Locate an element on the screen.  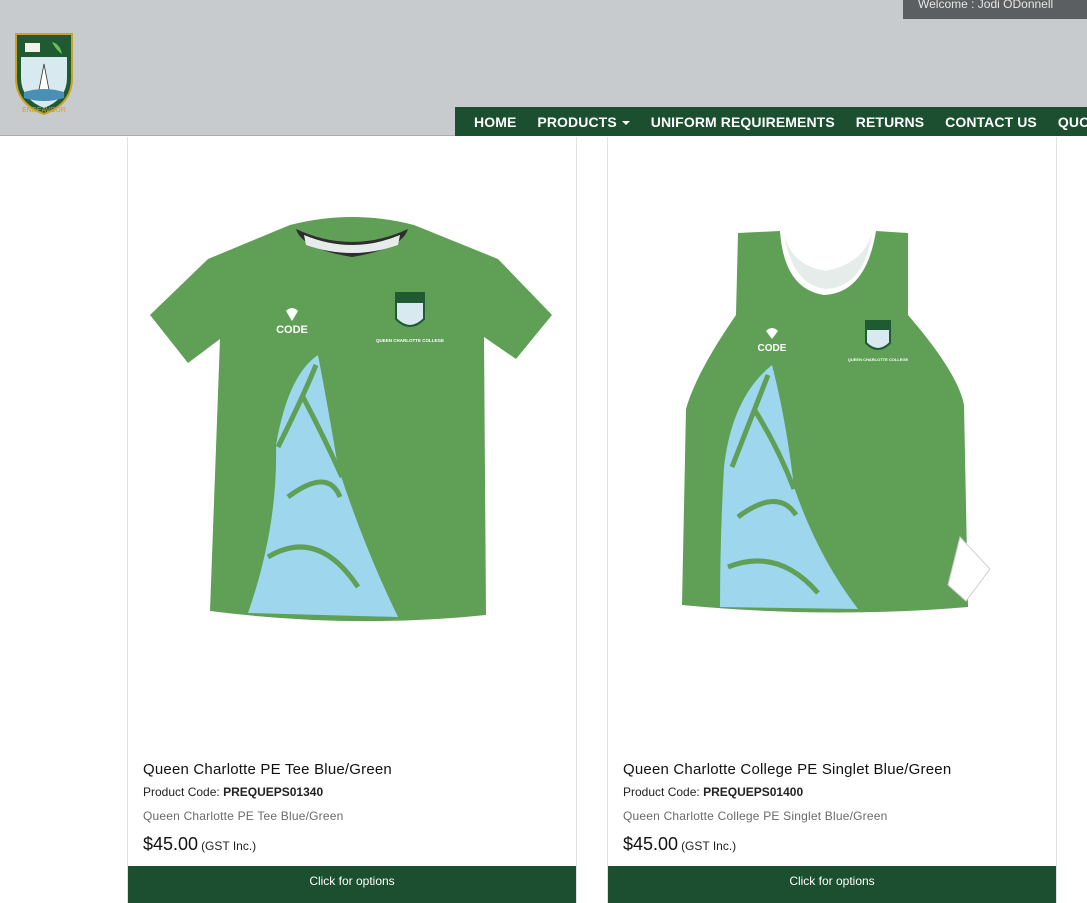
nav-contact-us: CONTACT US is located at coordinates (991, 122).